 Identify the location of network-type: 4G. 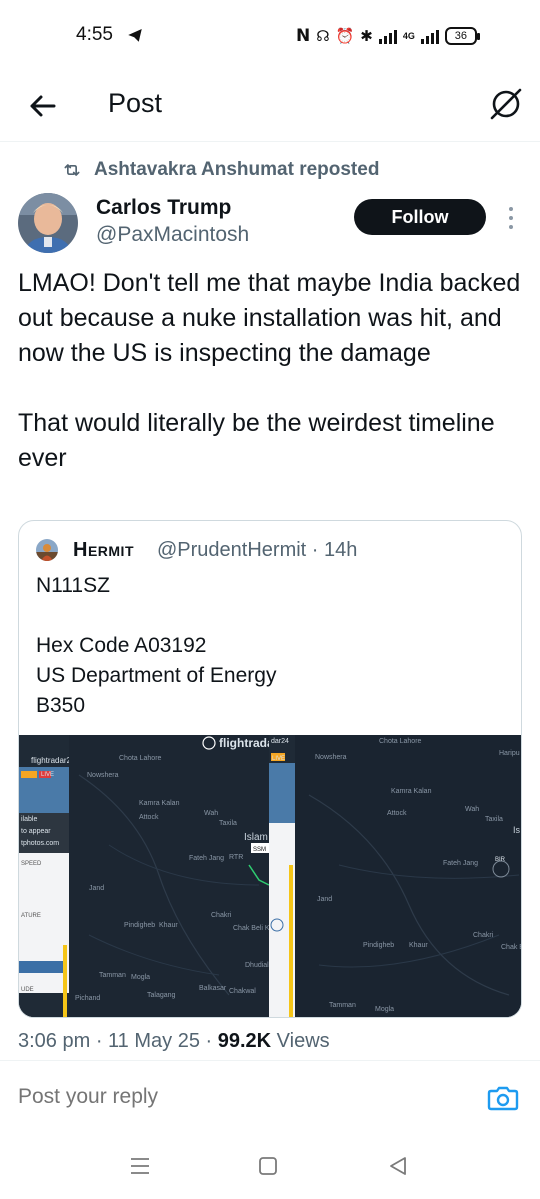
(408, 35).